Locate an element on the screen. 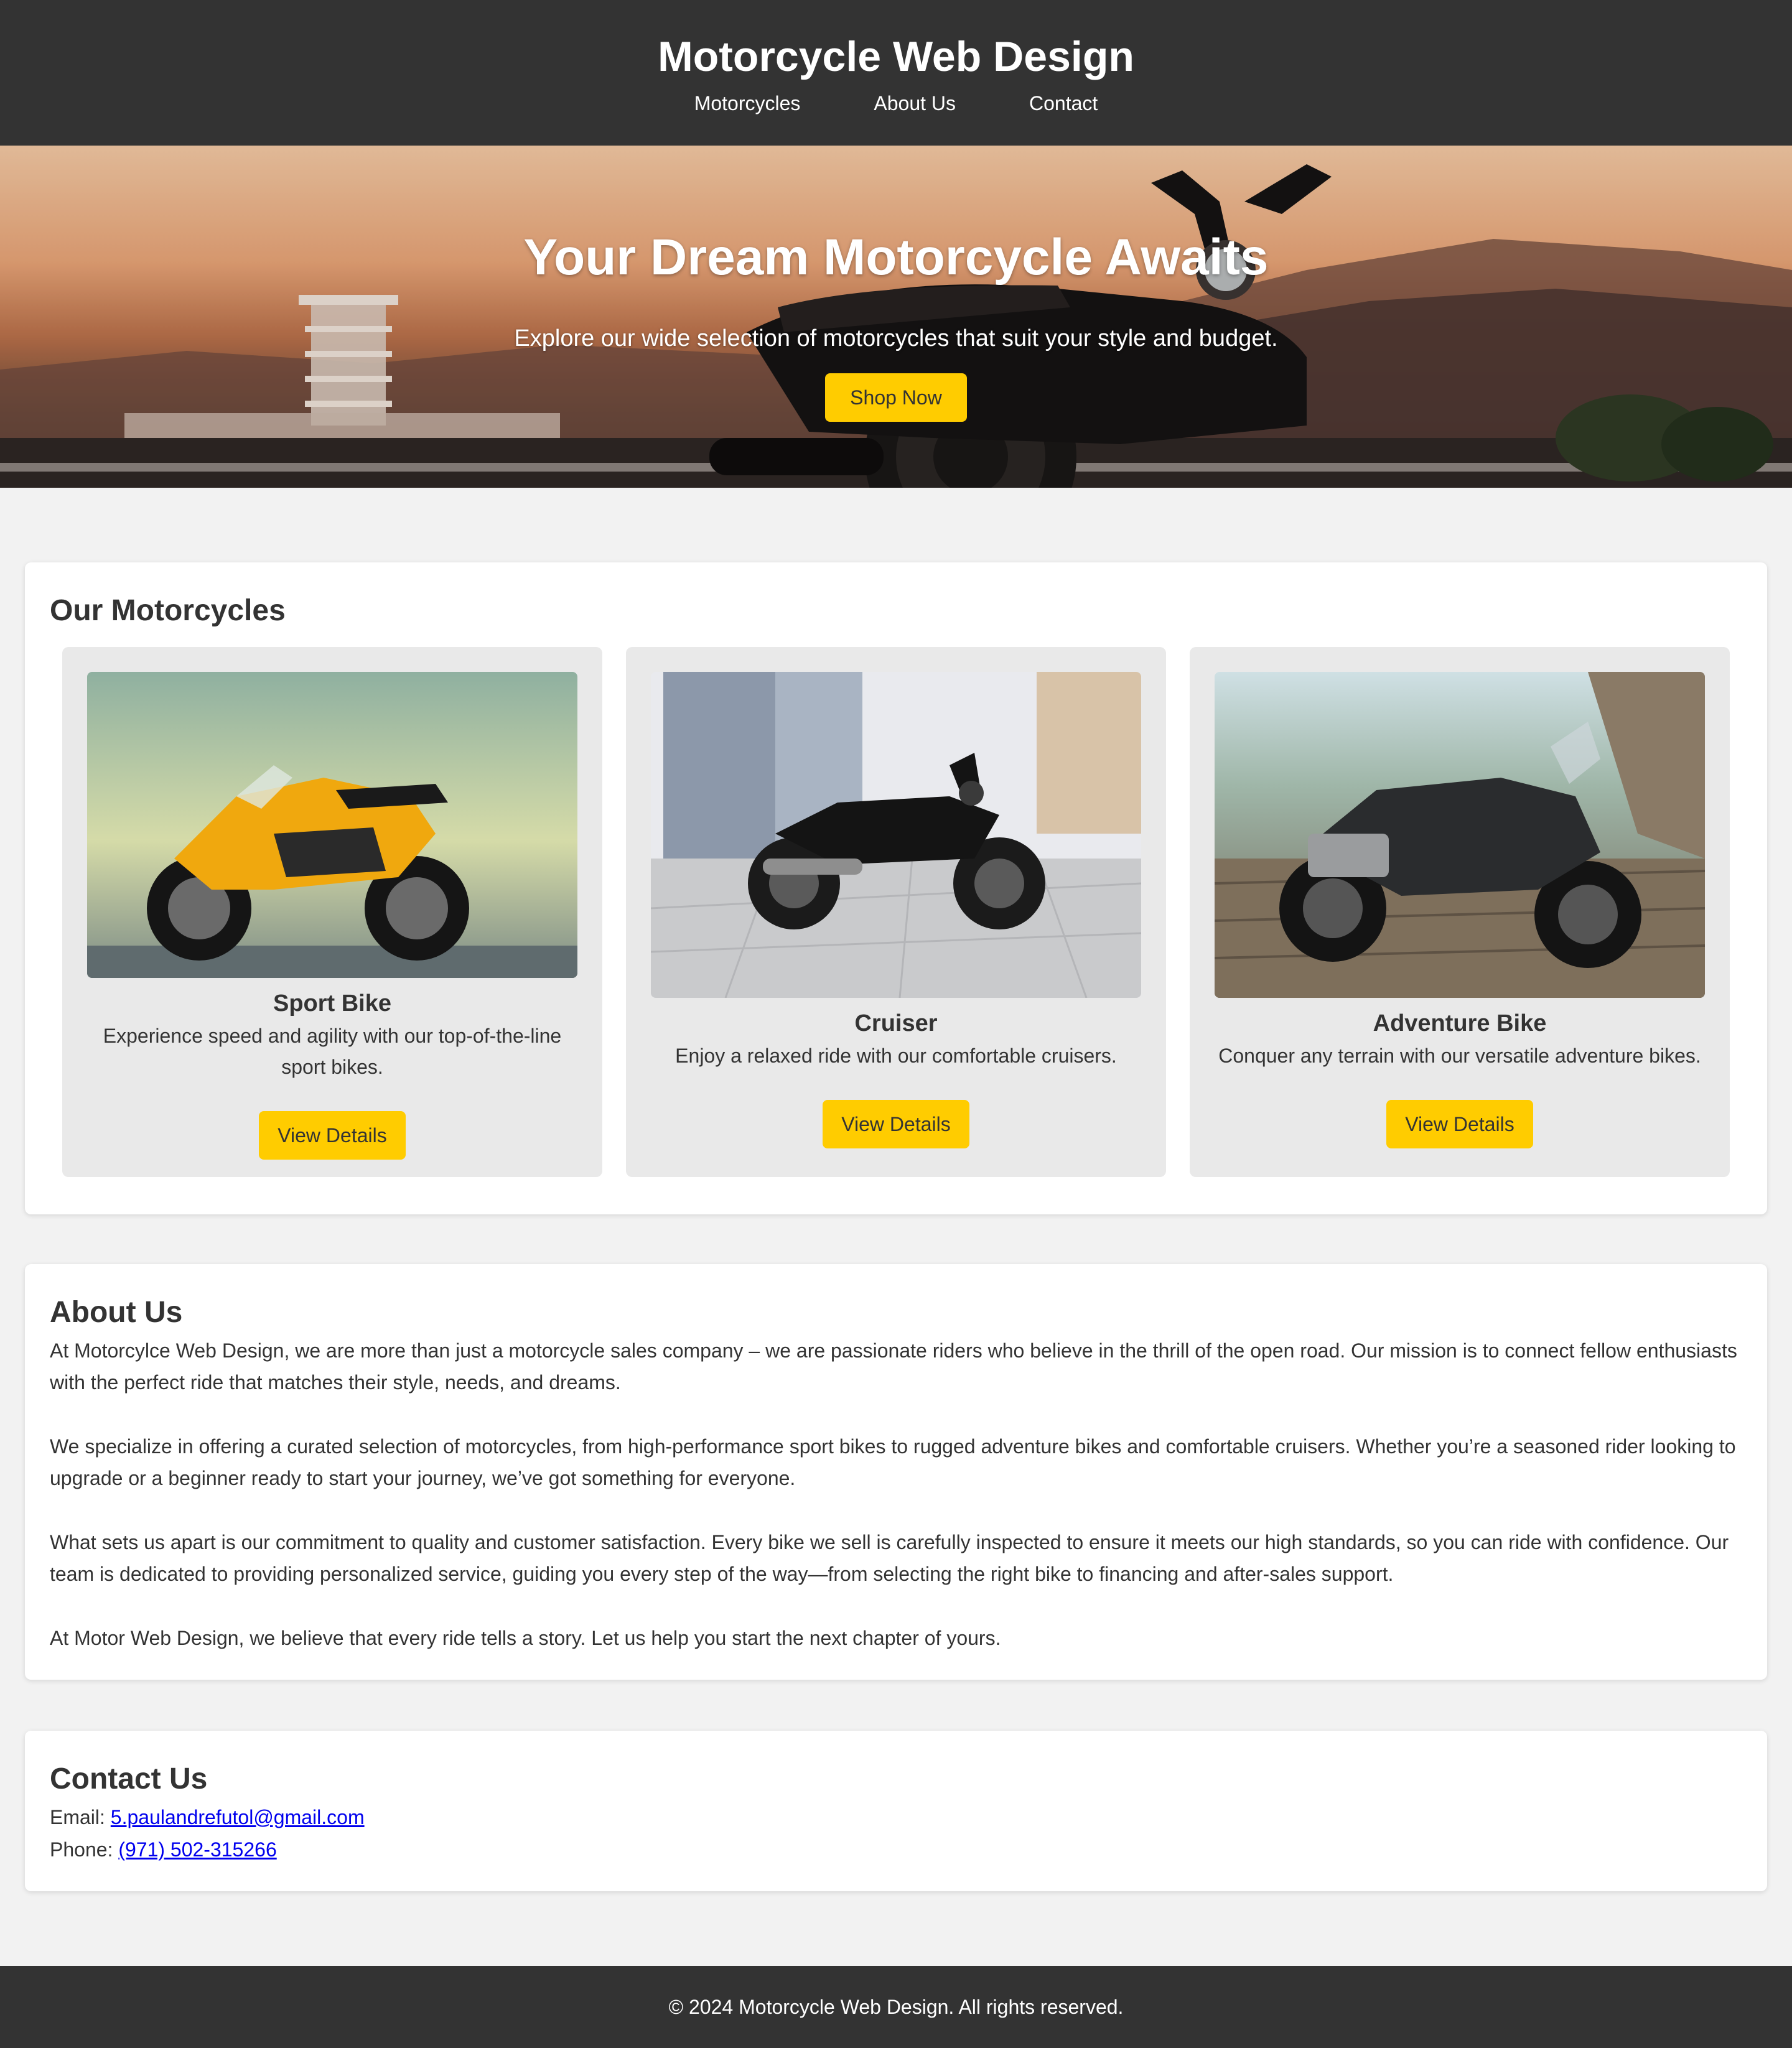  sport-bike-image is located at coordinates (332, 825).